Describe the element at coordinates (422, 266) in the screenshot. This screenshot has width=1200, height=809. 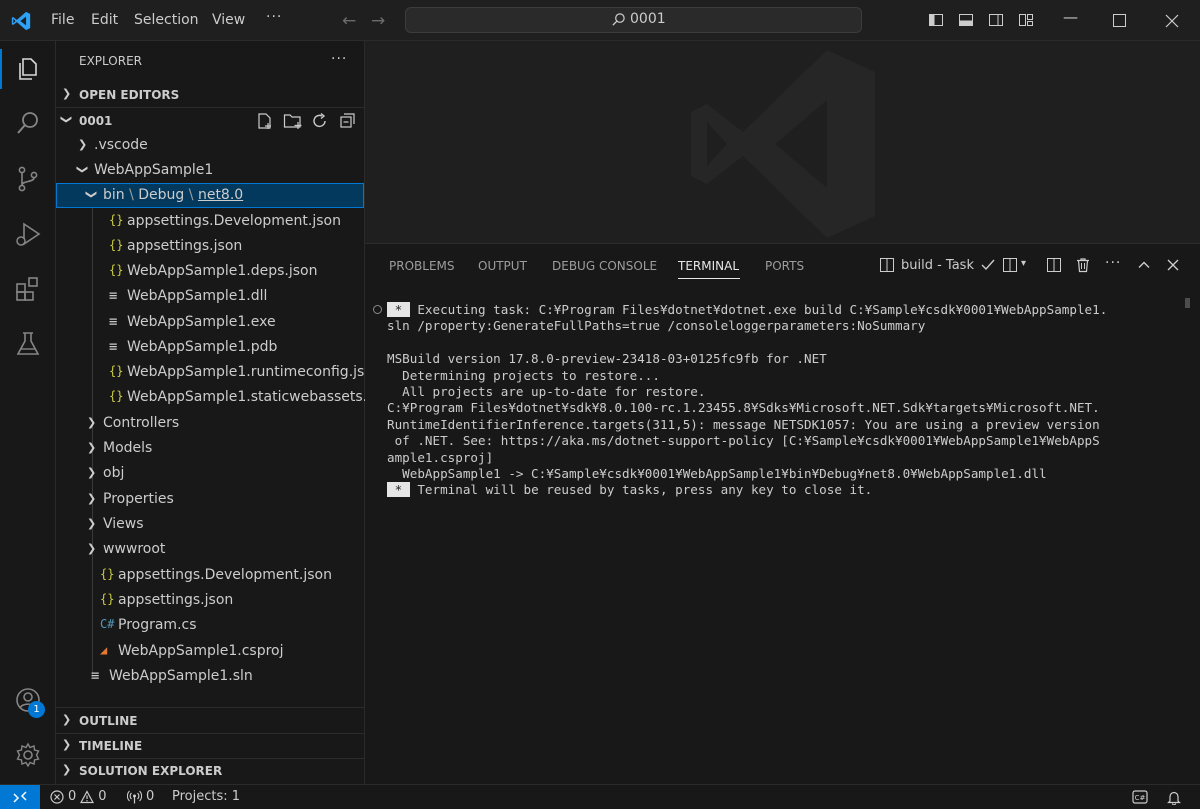
I see `tab-problems: PROBLEMS` at that location.